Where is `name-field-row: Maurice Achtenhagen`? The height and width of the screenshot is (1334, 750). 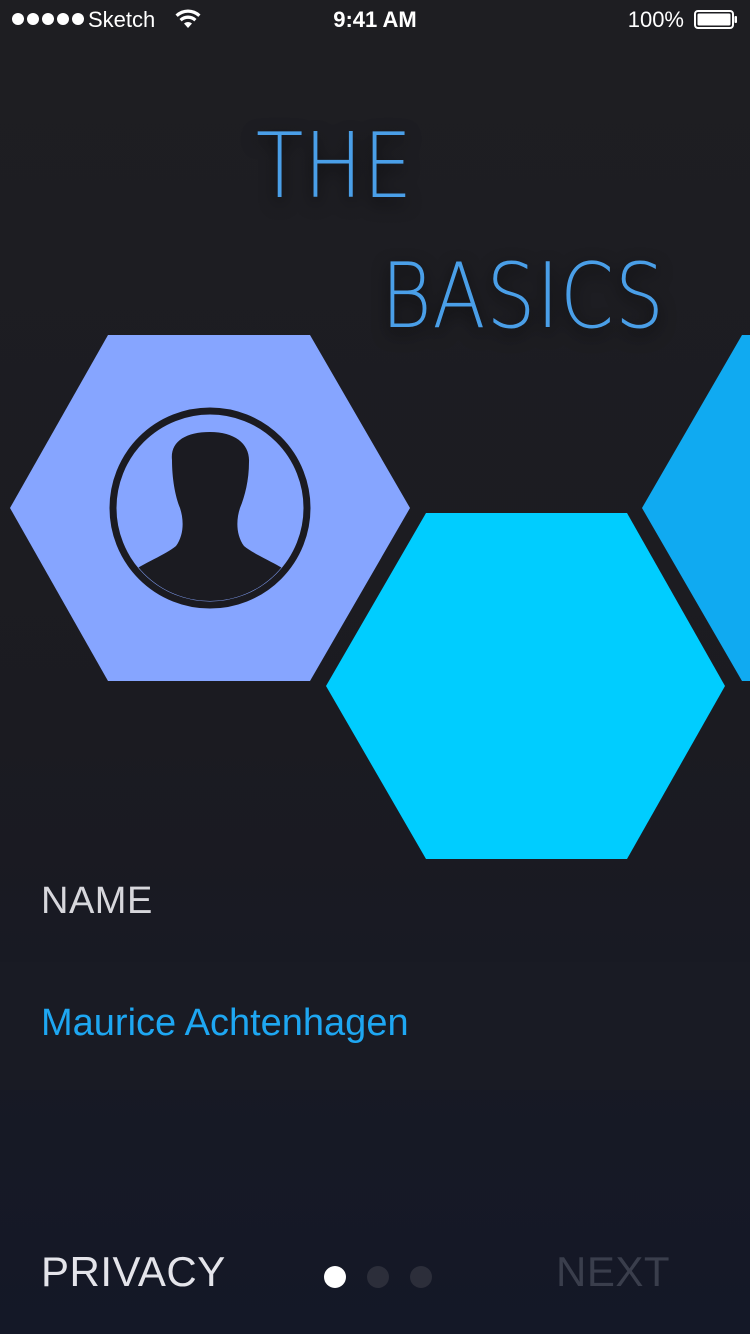
name-field-row: Maurice Achtenhagen is located at coordinates (375, 1026).